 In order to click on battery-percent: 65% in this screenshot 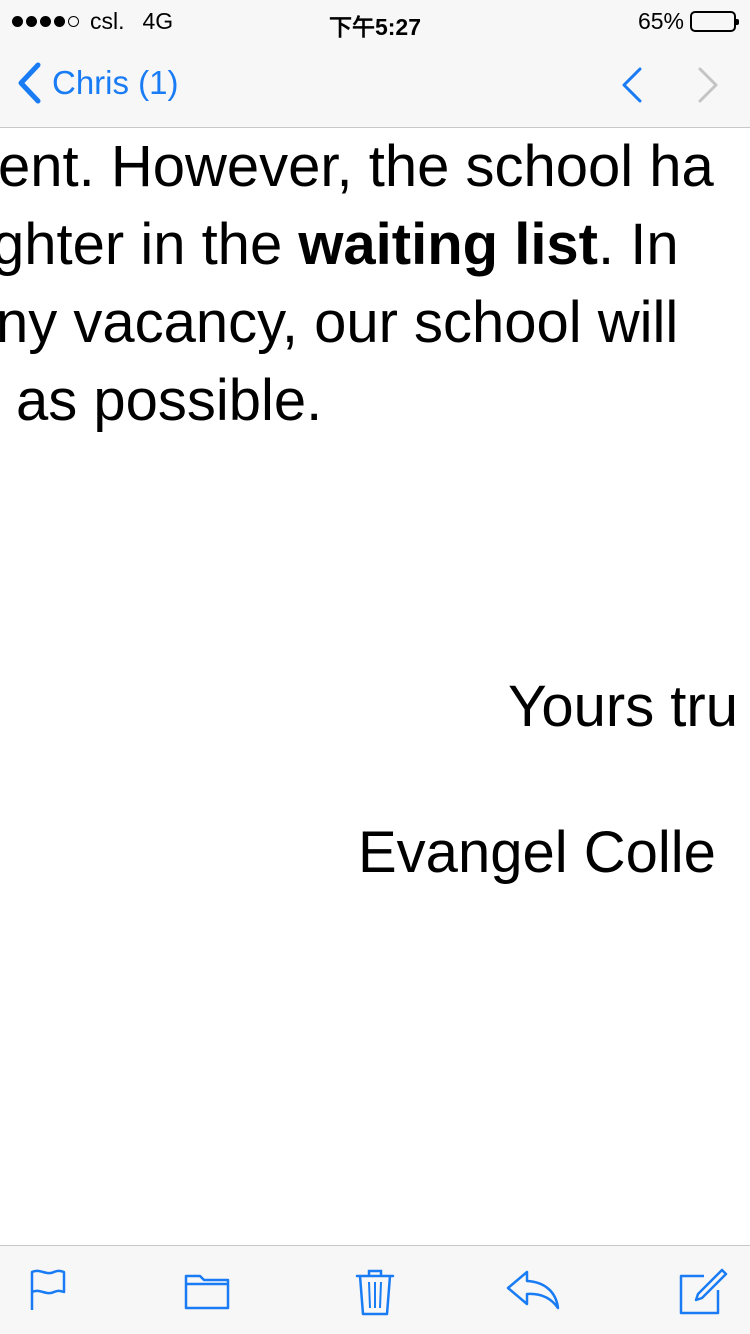, I will do `click(660, 21)`.